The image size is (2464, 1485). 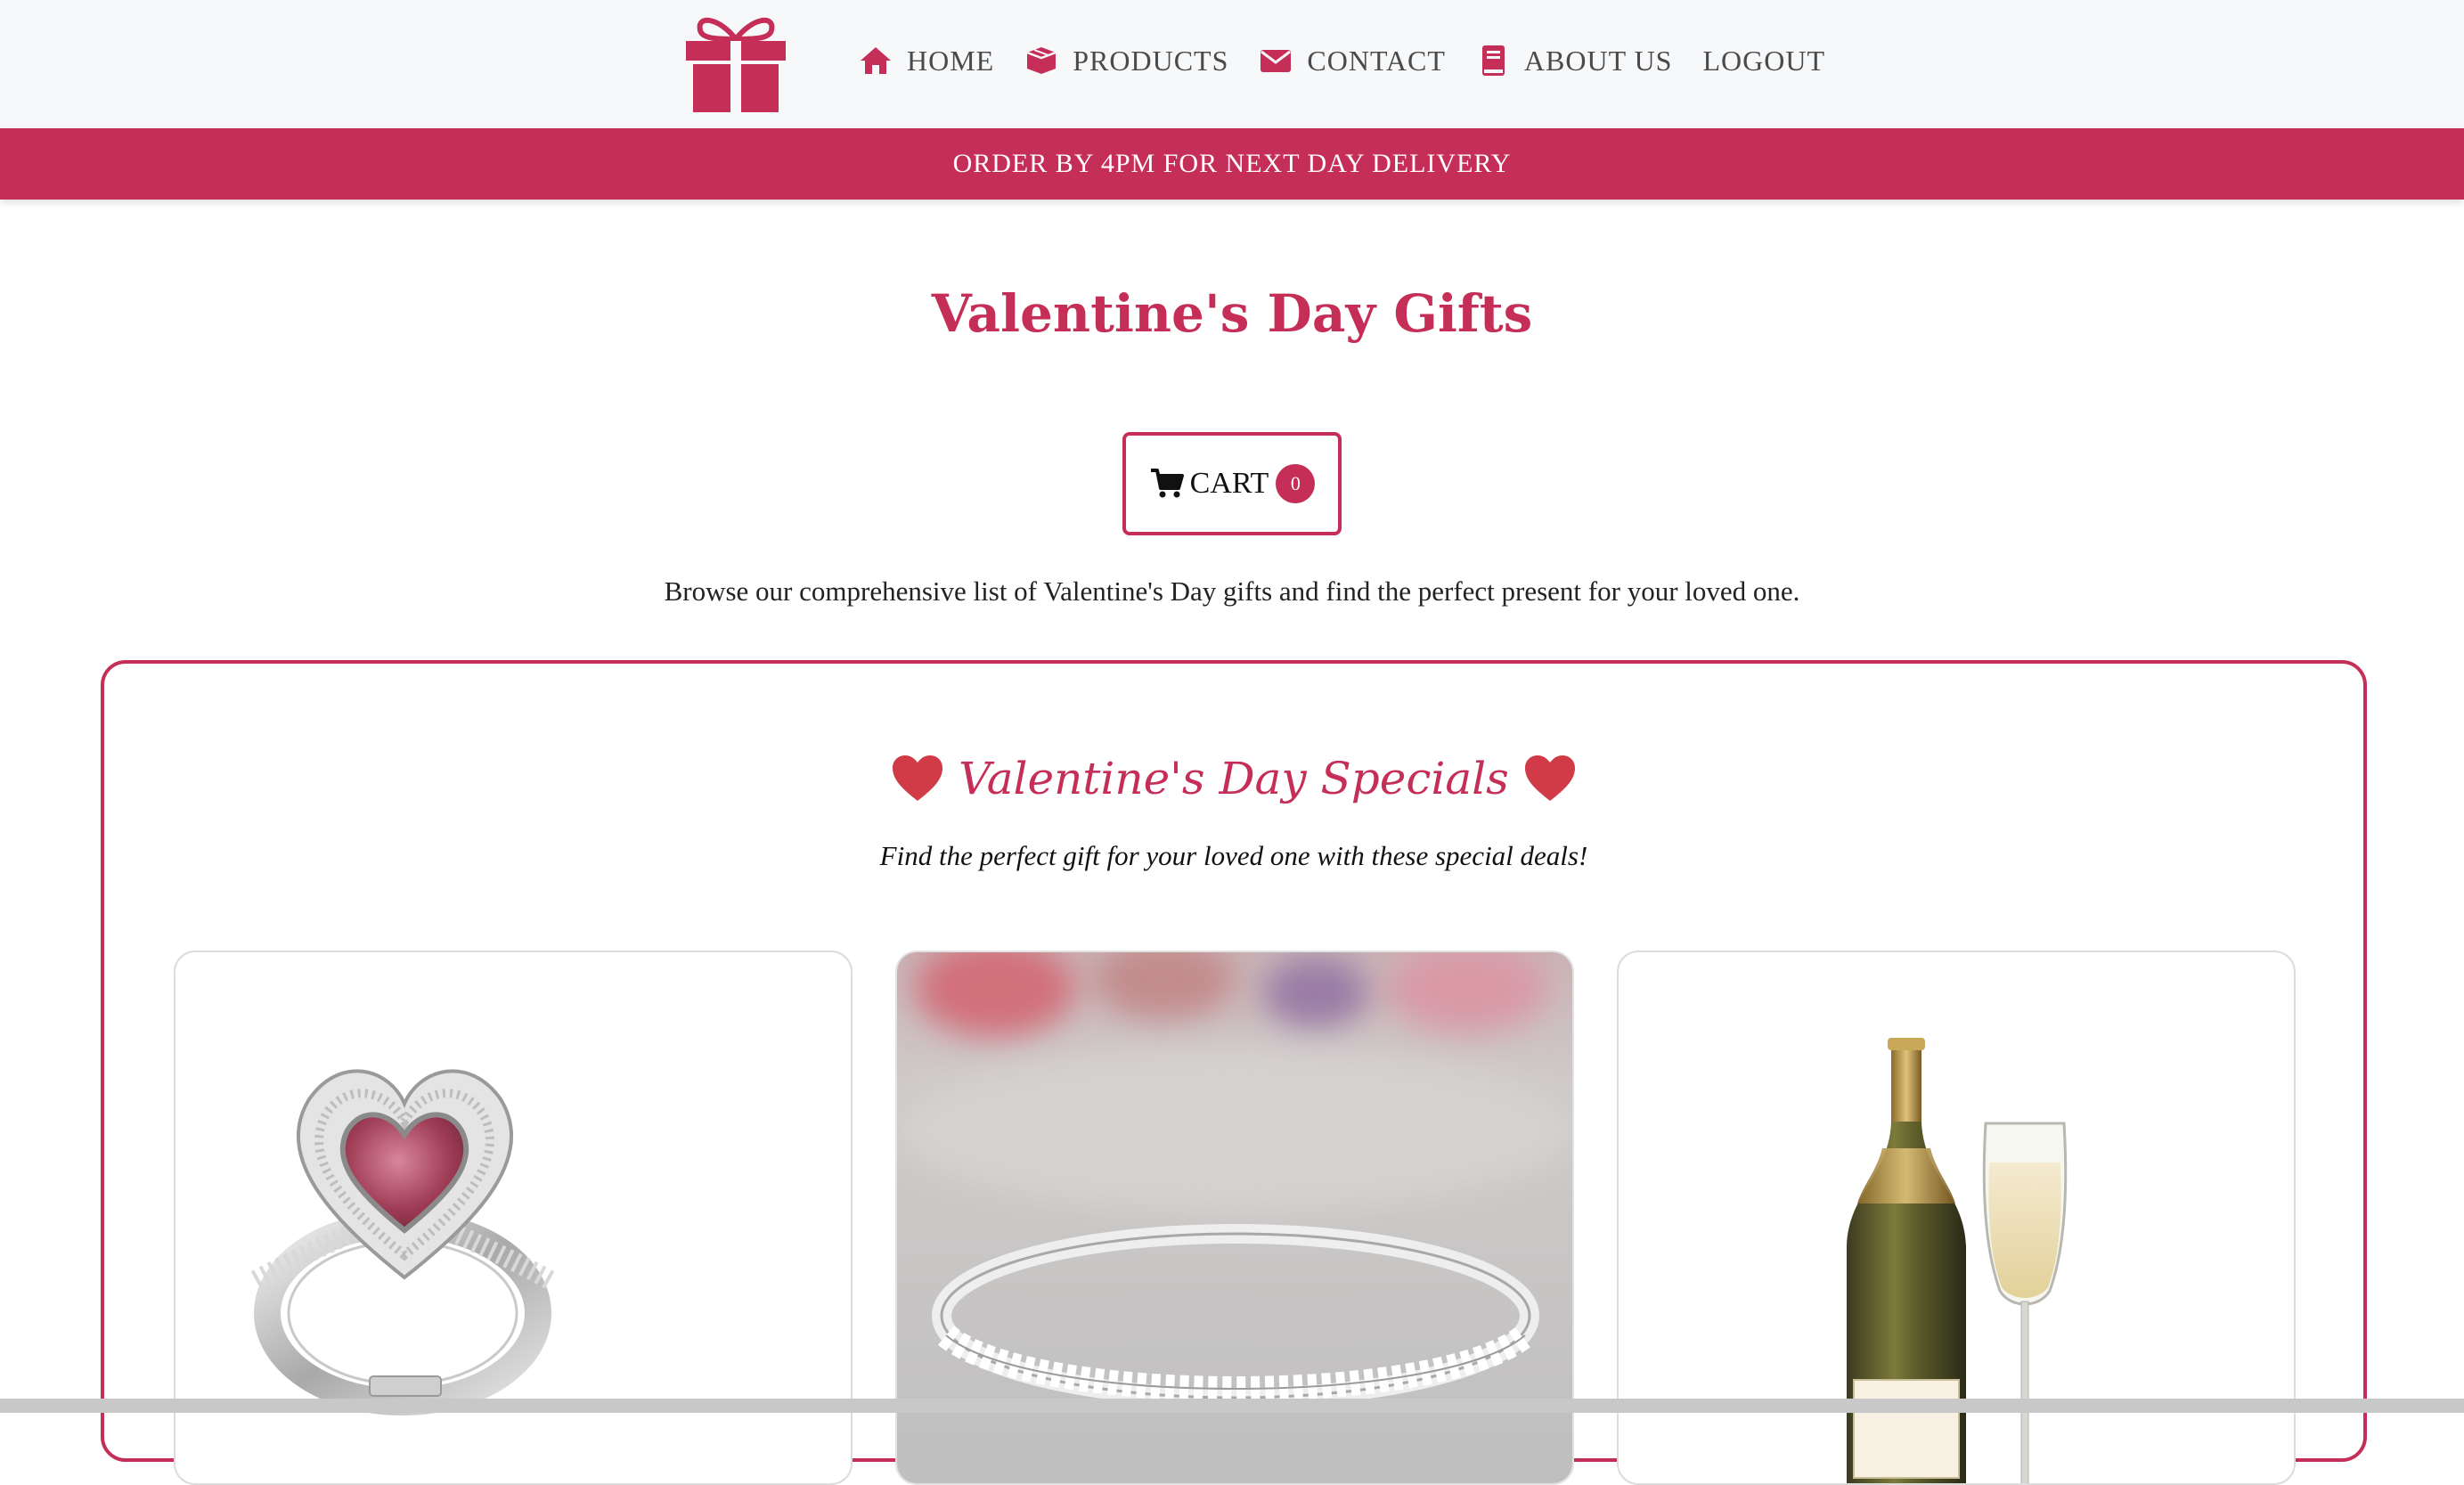 What do you see at coordinates (1376, 60) in the screenshot?
I see `nav-contact-label: CONTACT` at bounding box center [1376, 60].